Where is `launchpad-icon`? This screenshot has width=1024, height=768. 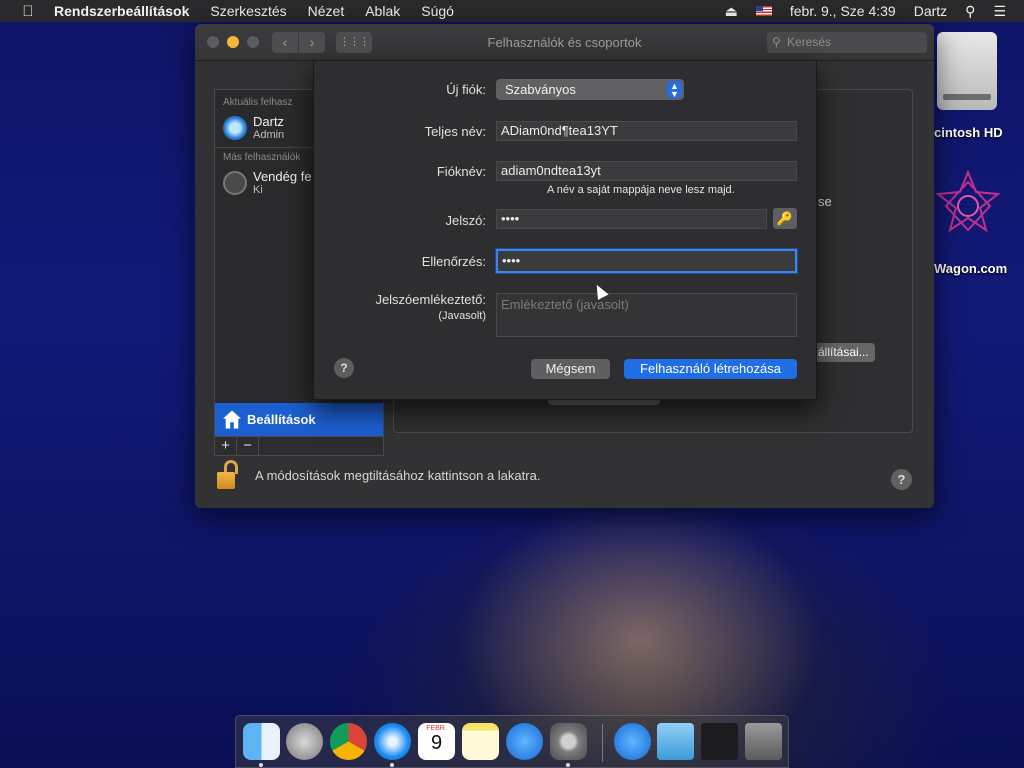 launchpad-icon is located at coordinates (304, 741).